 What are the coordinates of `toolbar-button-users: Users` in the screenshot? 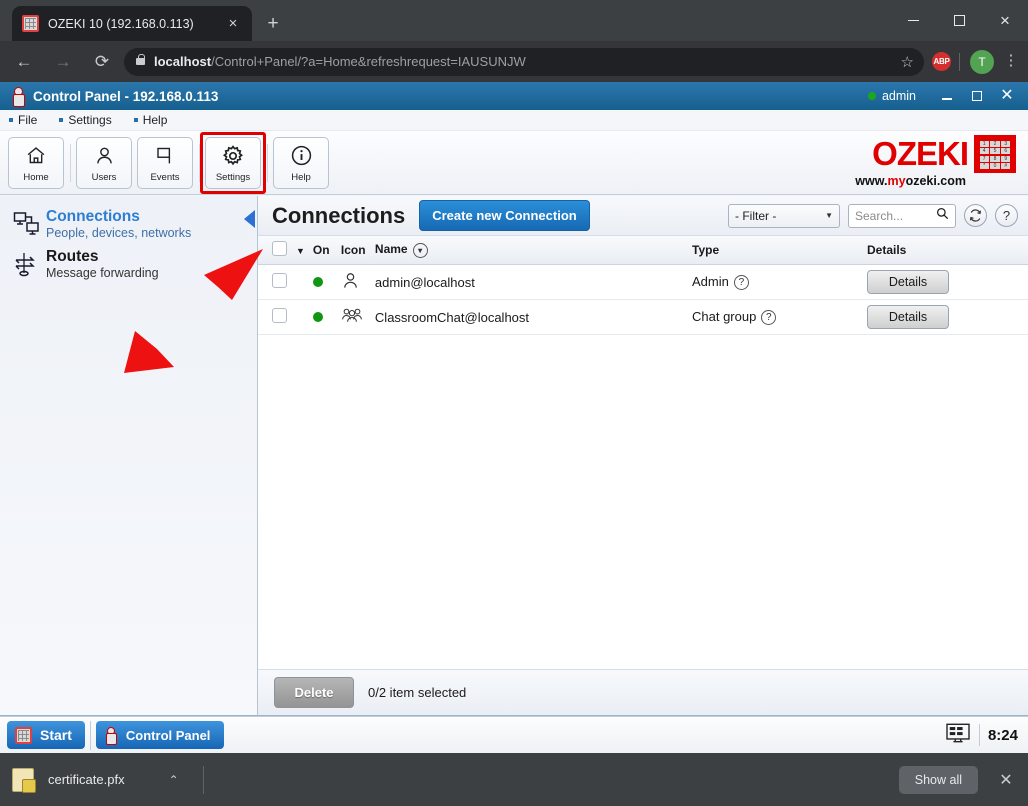 It's located at (104, 162).